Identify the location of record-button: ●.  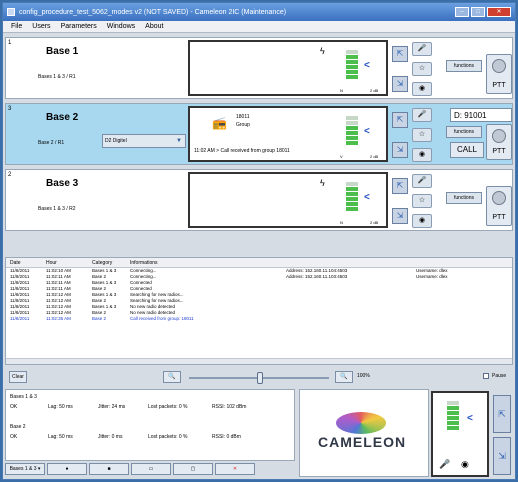
(67, 469).